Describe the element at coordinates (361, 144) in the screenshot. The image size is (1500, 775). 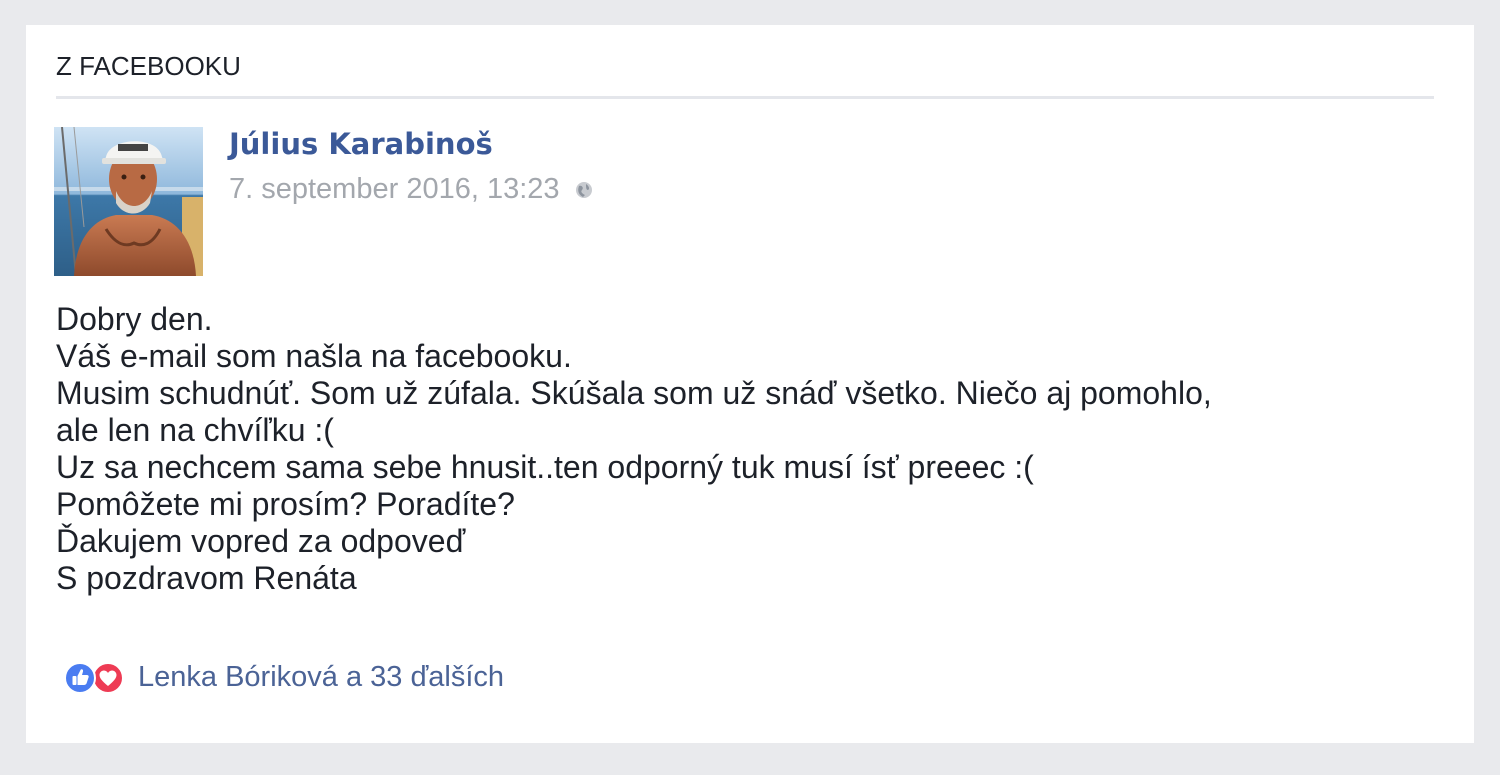
I see `author-name-link: Július Karabinoš` at that location.